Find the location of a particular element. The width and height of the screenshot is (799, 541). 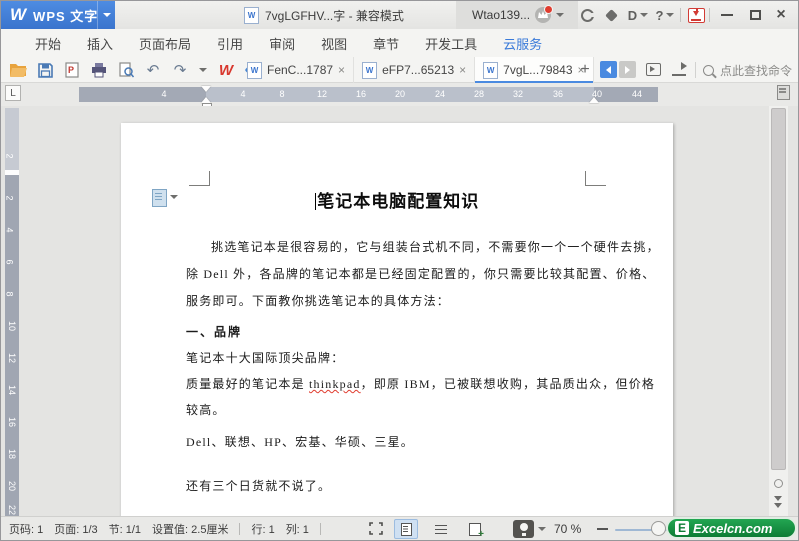

export-pdf-icon: P is located at coordinates (72, 70).